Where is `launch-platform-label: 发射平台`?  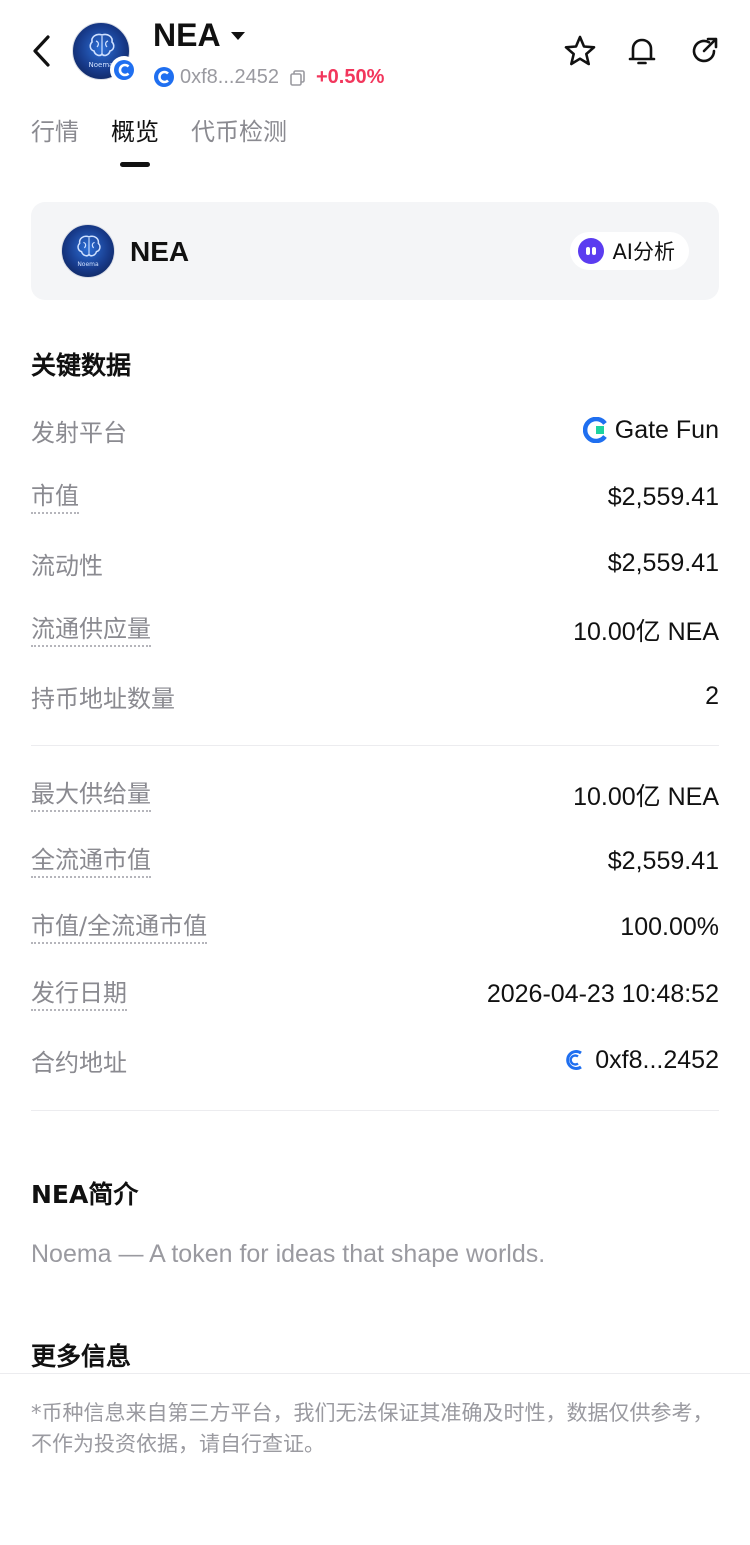
launch-platform-label: 发射平台 is located at coordinates (79, 432).